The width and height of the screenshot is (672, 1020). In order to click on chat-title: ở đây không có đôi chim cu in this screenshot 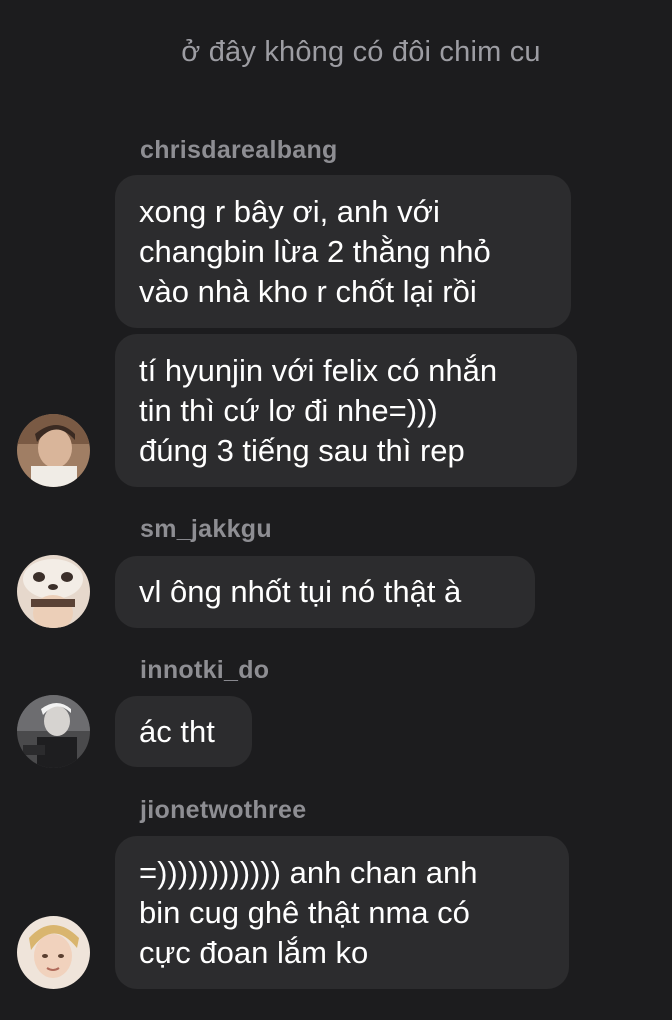, I will do `click(361, 52)`.